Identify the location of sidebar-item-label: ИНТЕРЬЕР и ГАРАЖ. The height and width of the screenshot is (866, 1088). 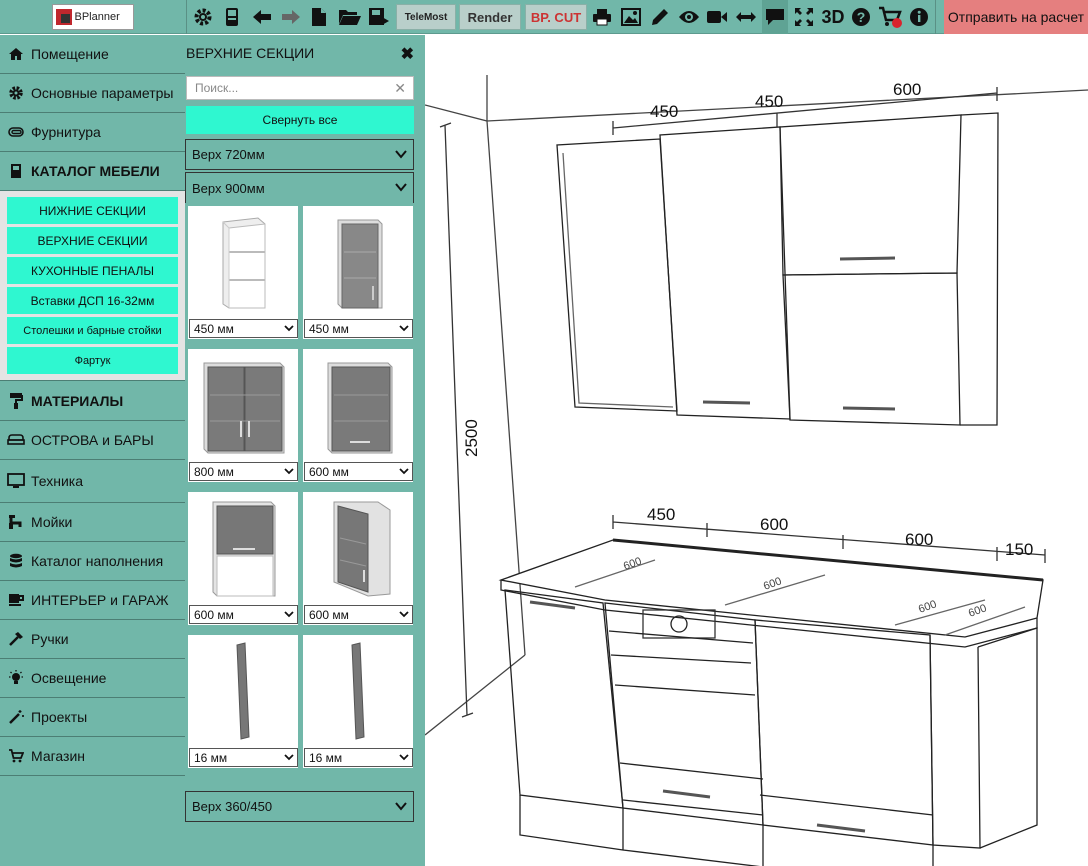
(100, 600).